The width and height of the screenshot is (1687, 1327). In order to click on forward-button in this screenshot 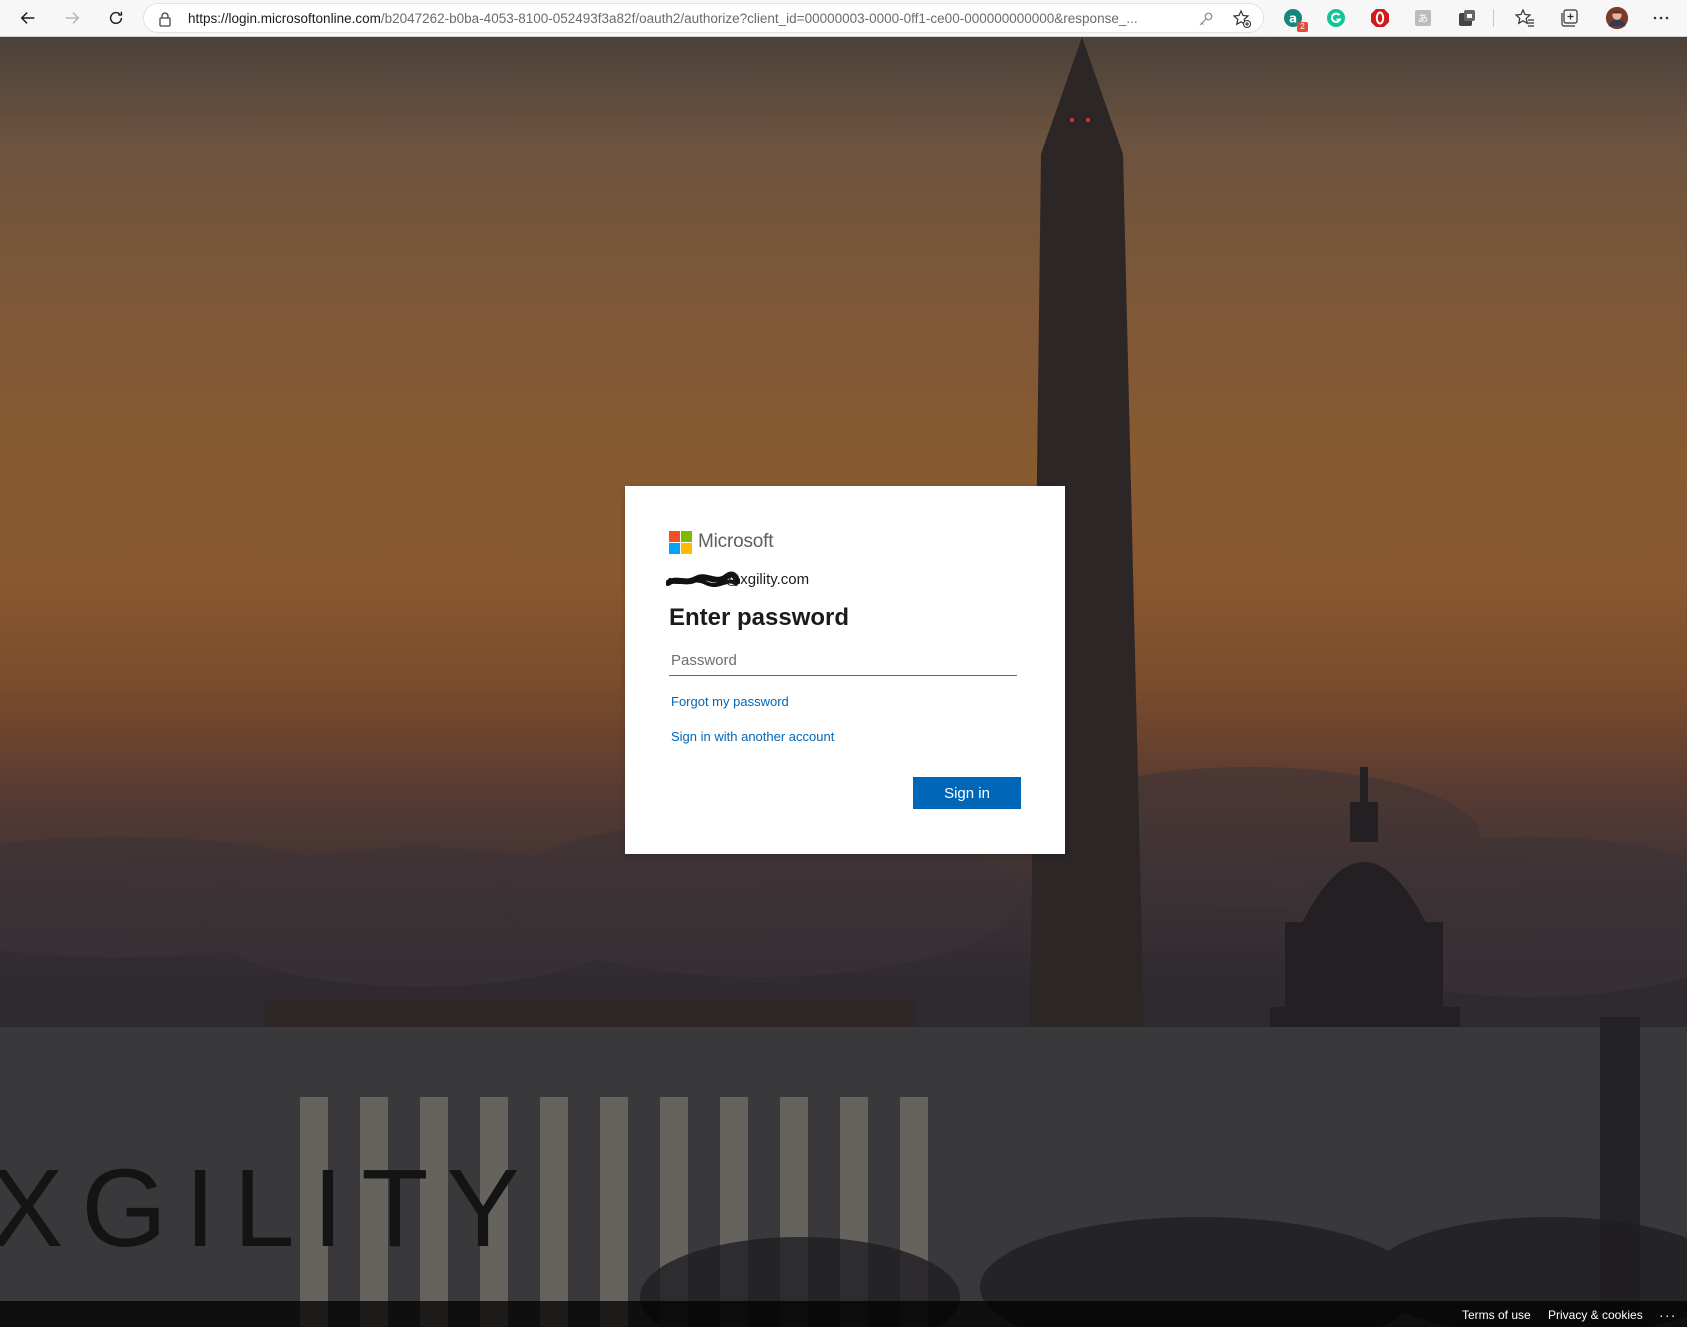, I will do `click(72, 18)`.